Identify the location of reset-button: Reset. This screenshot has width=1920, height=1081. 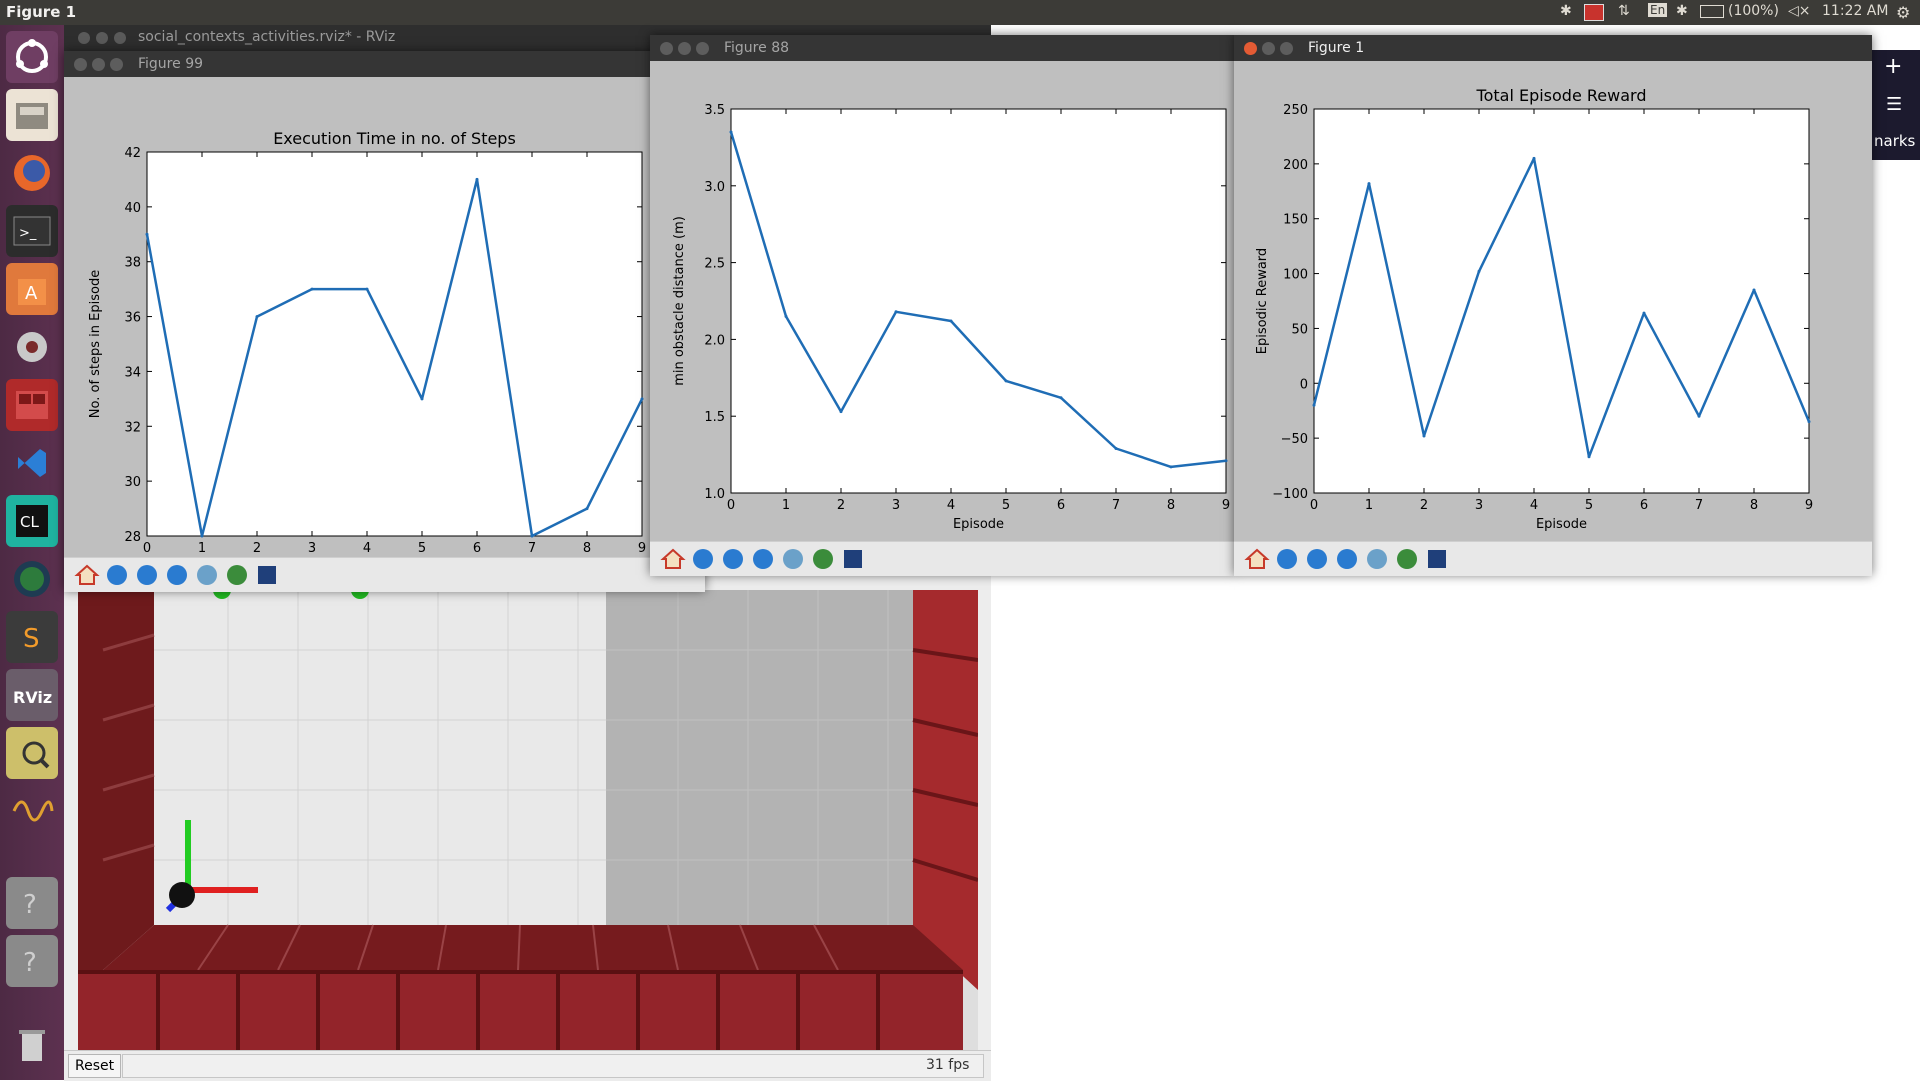
(95, 1066).